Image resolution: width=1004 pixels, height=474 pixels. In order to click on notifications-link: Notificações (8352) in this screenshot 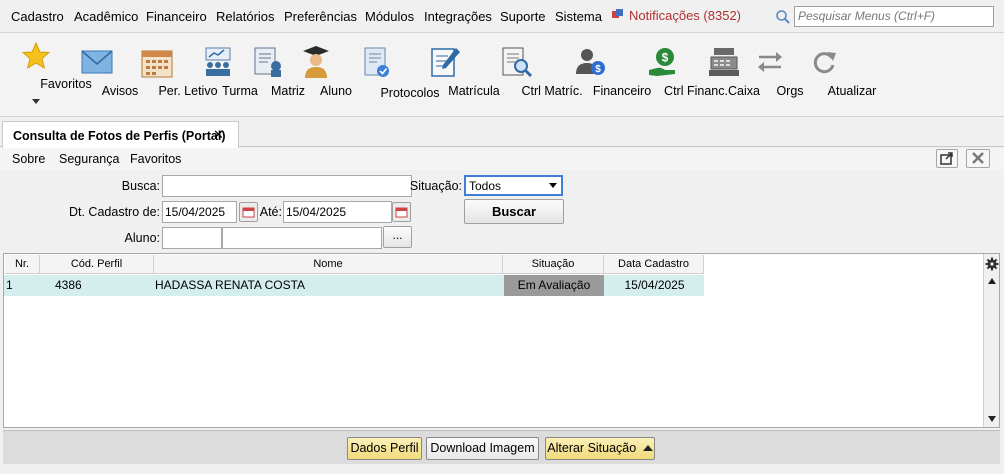, I will do `click(676, 15)`.